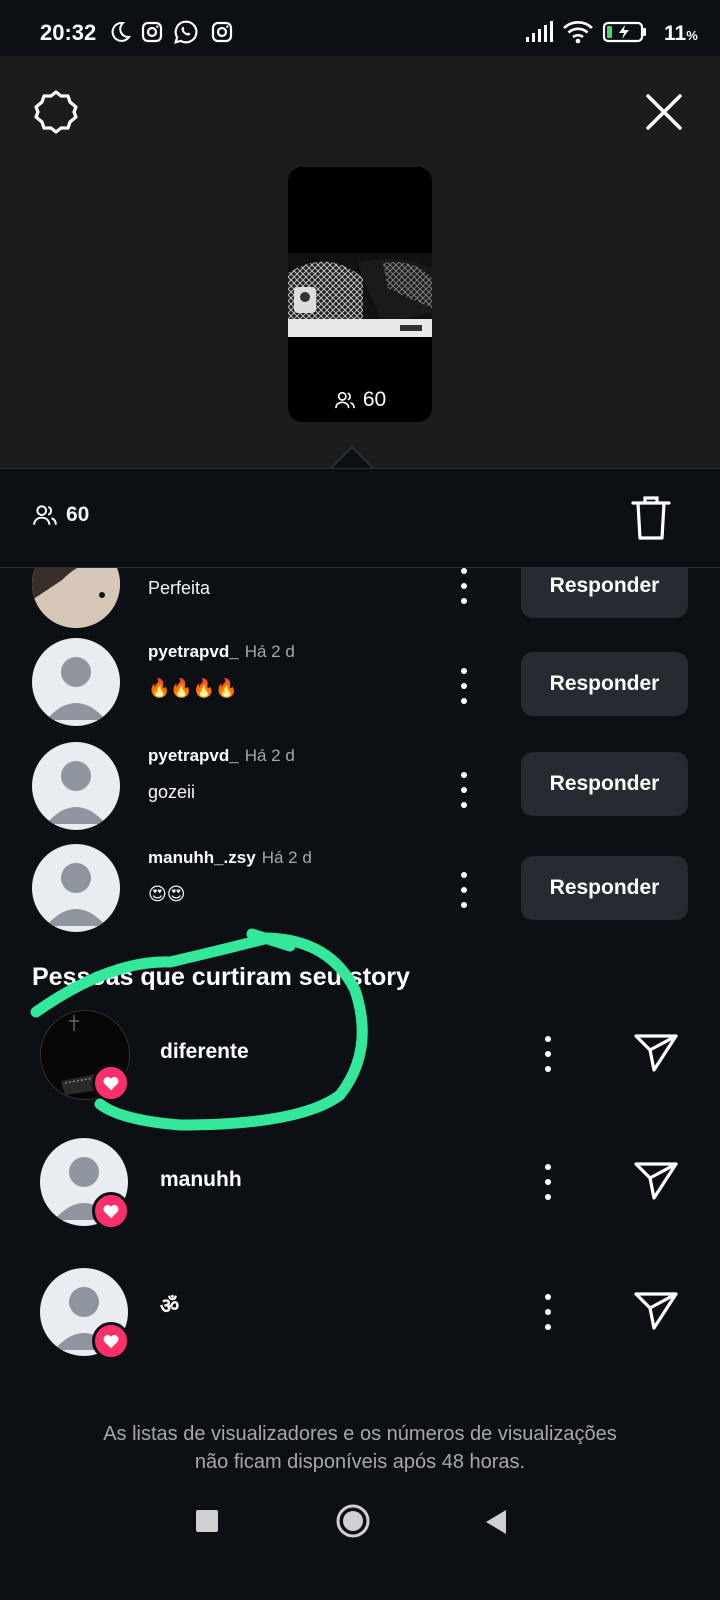  I want to click on reply-message: gozeii, so click(172, 792).